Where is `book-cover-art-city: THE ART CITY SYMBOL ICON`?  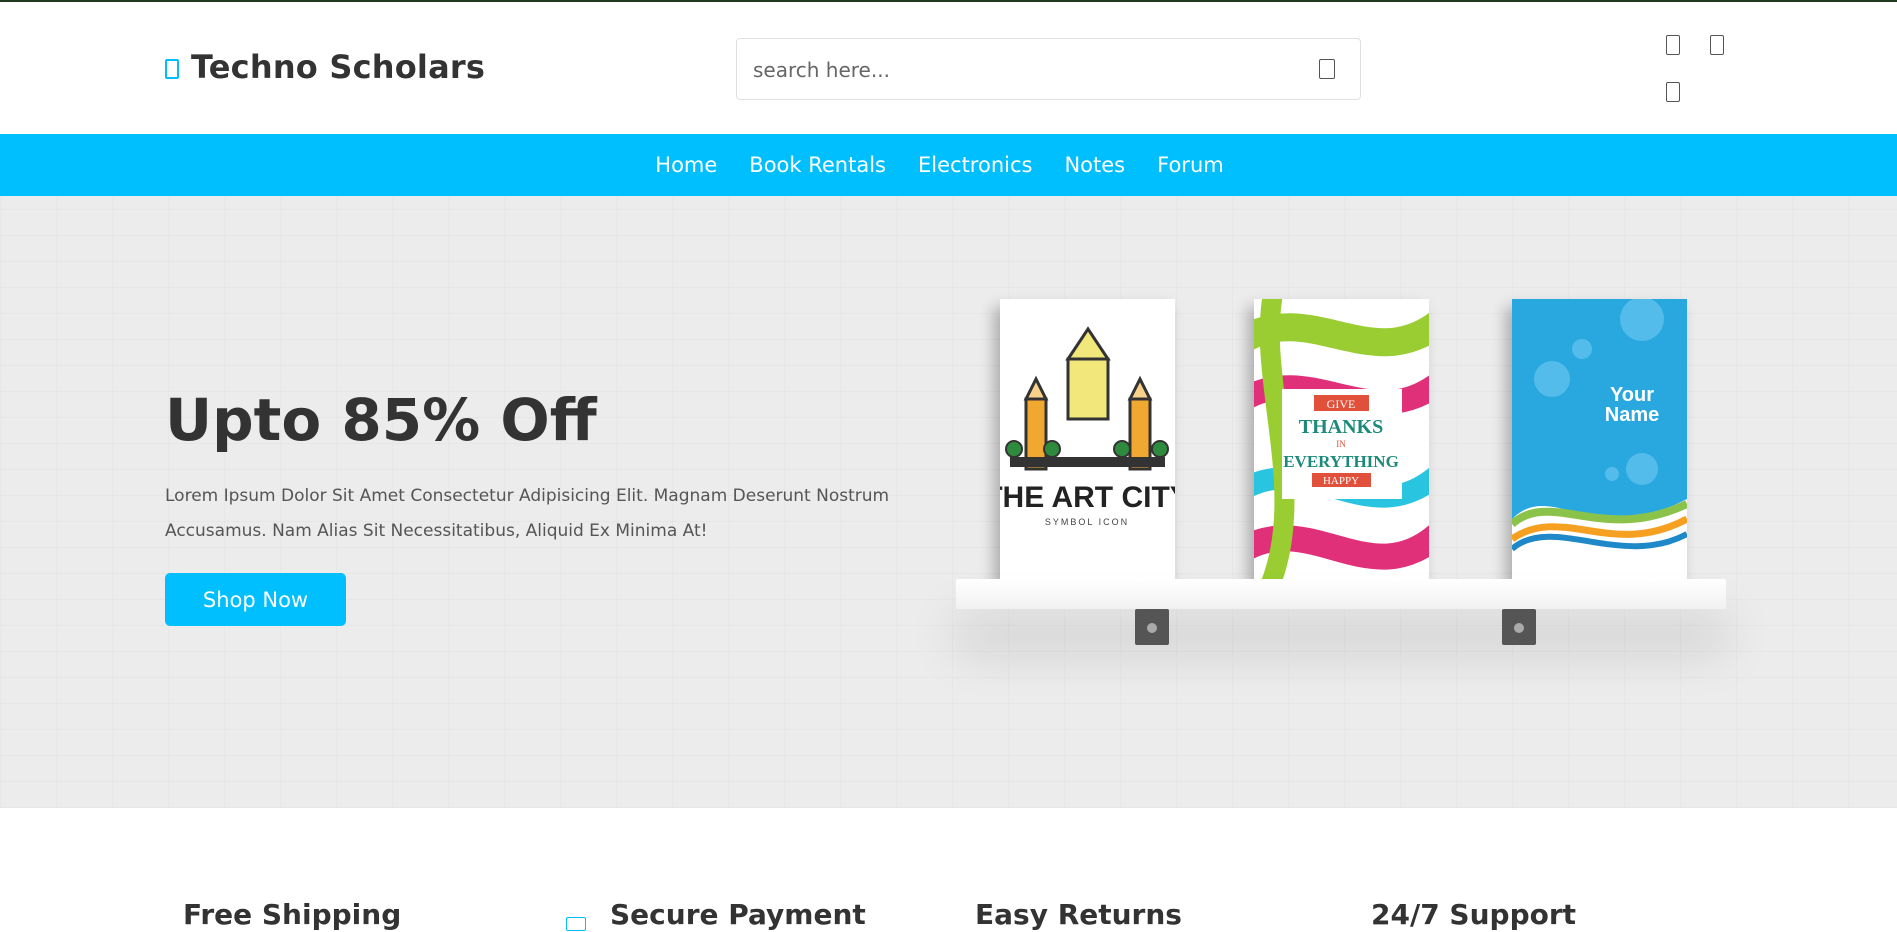 book-cover-art-city: THE ART CITY SYMBOL ICON is located at coordinates (1087, 440).